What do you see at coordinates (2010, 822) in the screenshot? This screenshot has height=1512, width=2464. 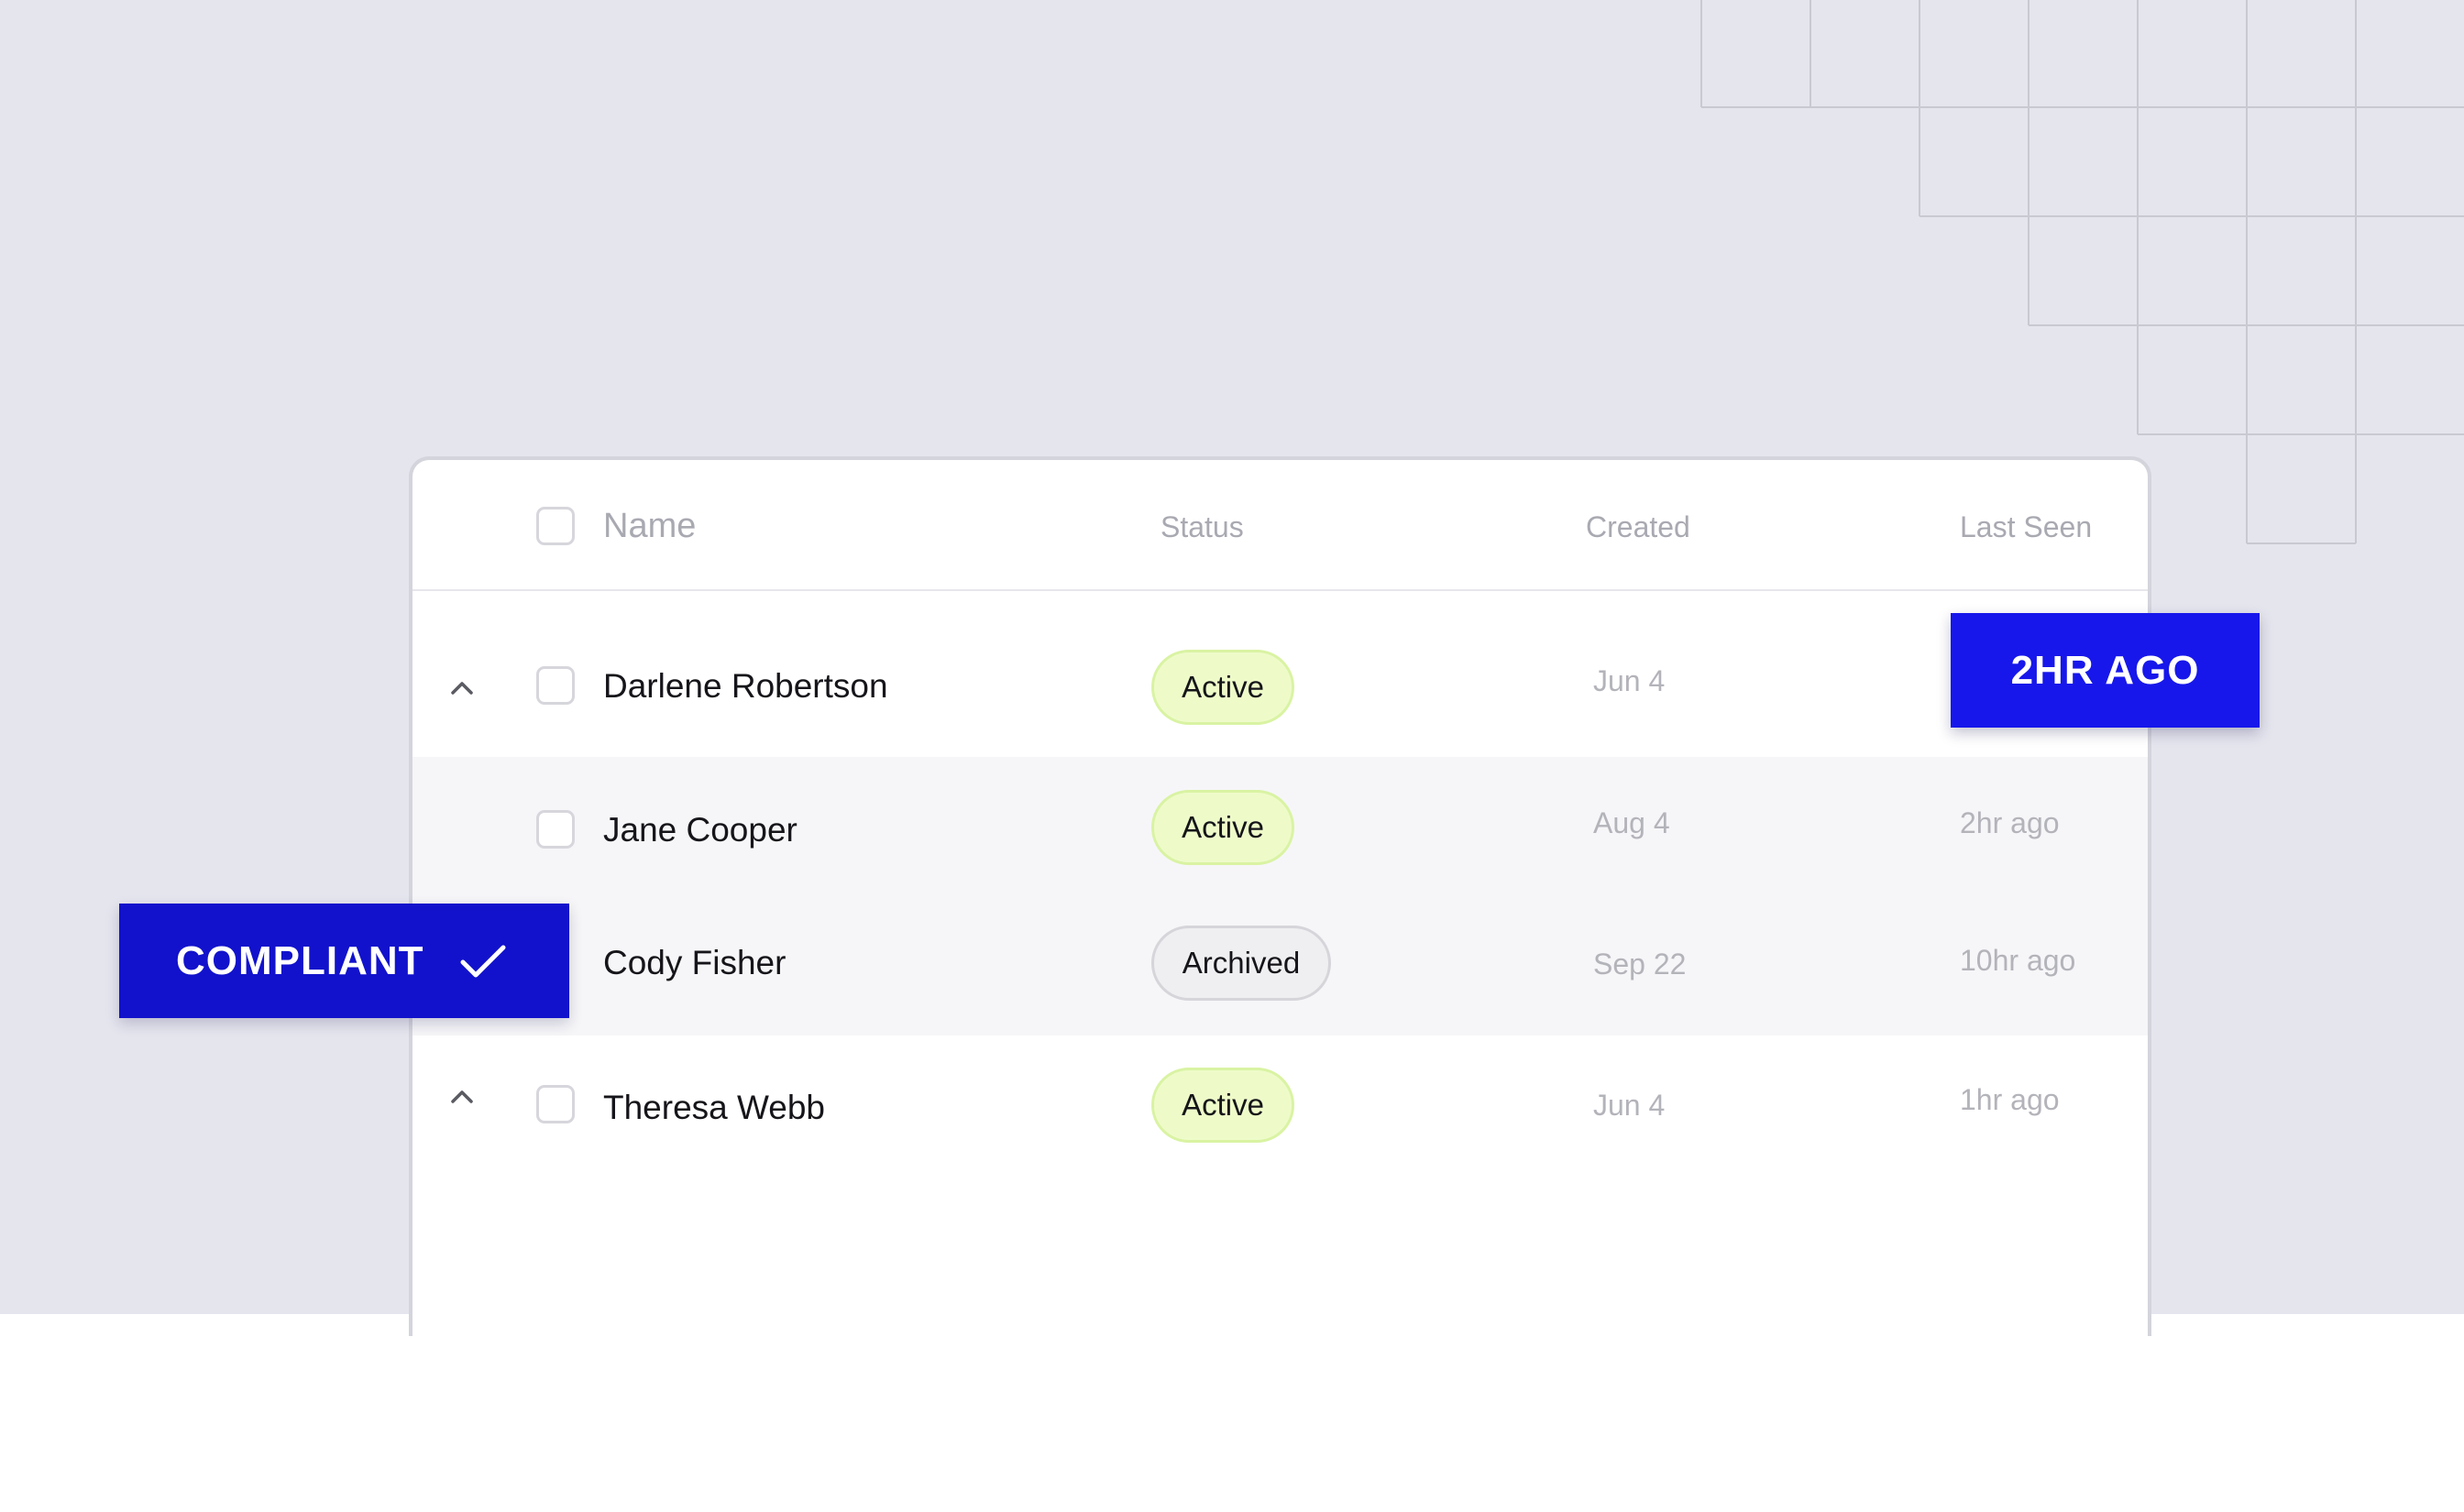 I see `last-seen: 2hr ago` at bounding box center [2010, 822].